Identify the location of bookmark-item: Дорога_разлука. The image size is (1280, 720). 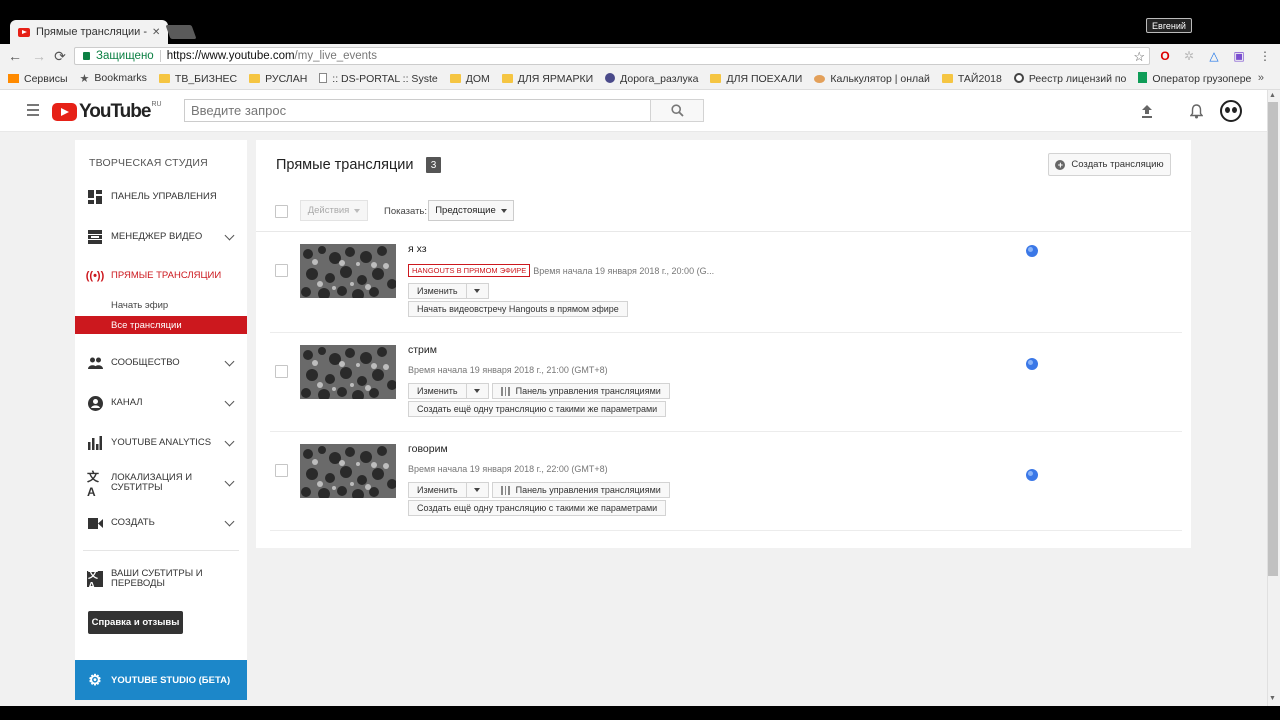
(651, 78).